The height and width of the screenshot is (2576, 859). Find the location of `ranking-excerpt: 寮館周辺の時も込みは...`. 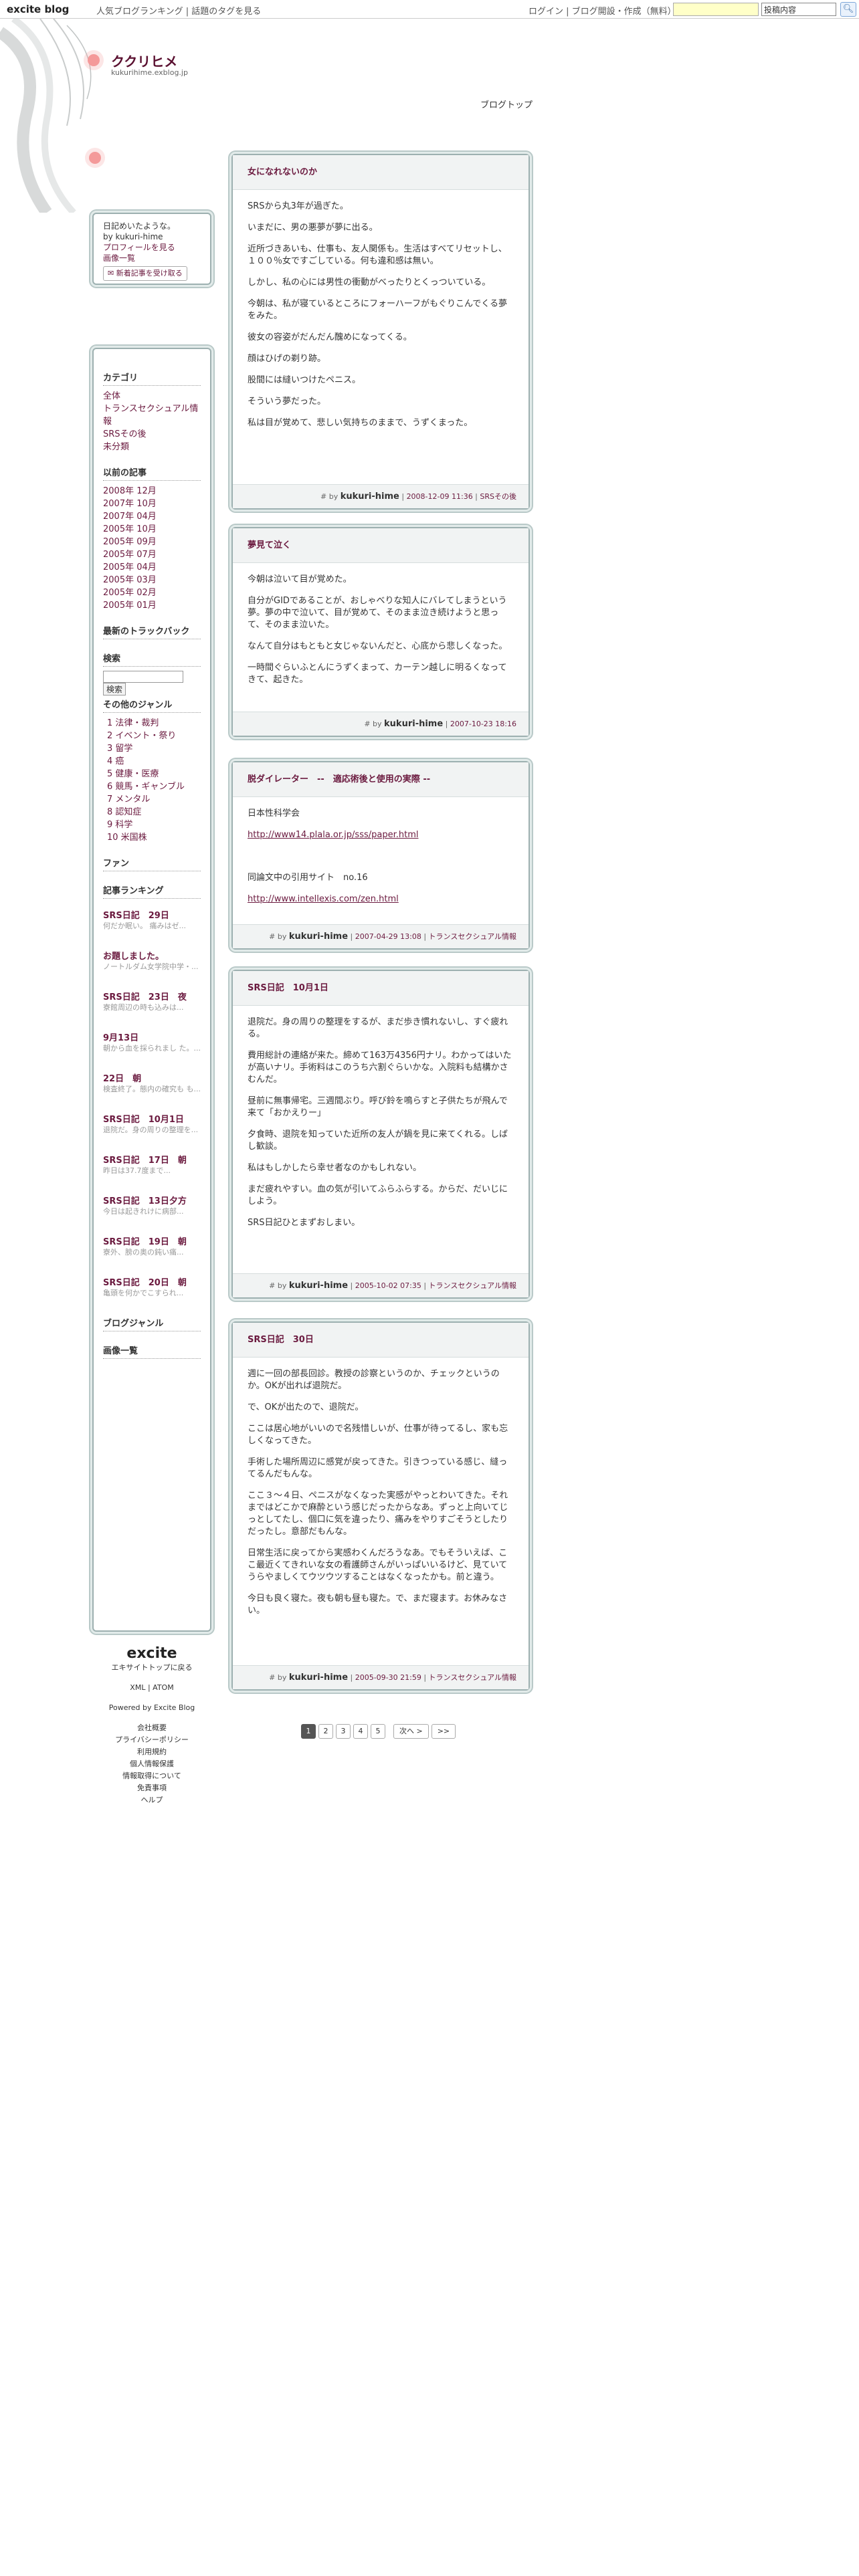

ranking-excerpt: 寮館周辺の時も込みは... is located at coordinates (143, 1007).